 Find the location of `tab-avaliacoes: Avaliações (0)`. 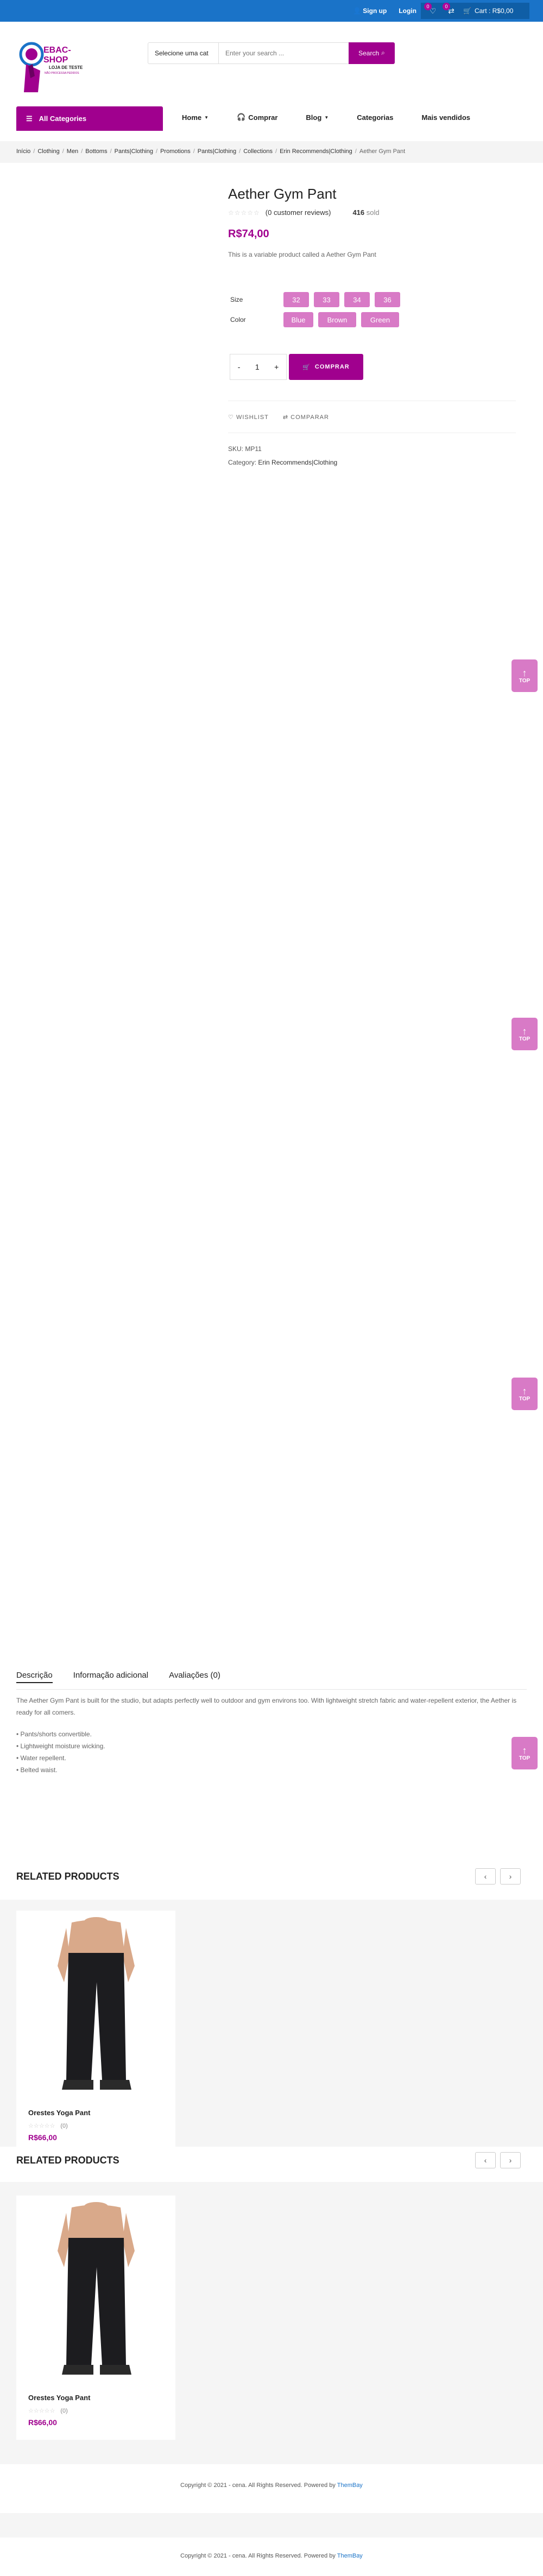

tab-avaliacoes: Avaliações (0) is located at coordinates (194, 1677).